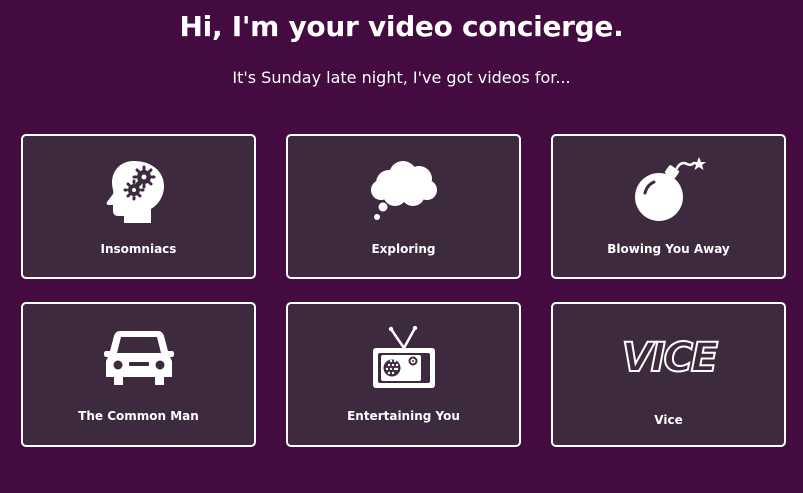 Image resolution: width=803 pixels, height=493 pixels. Describe the element at coordinates (403, 358) in the screenshot. I see `tv-icon` at that location.